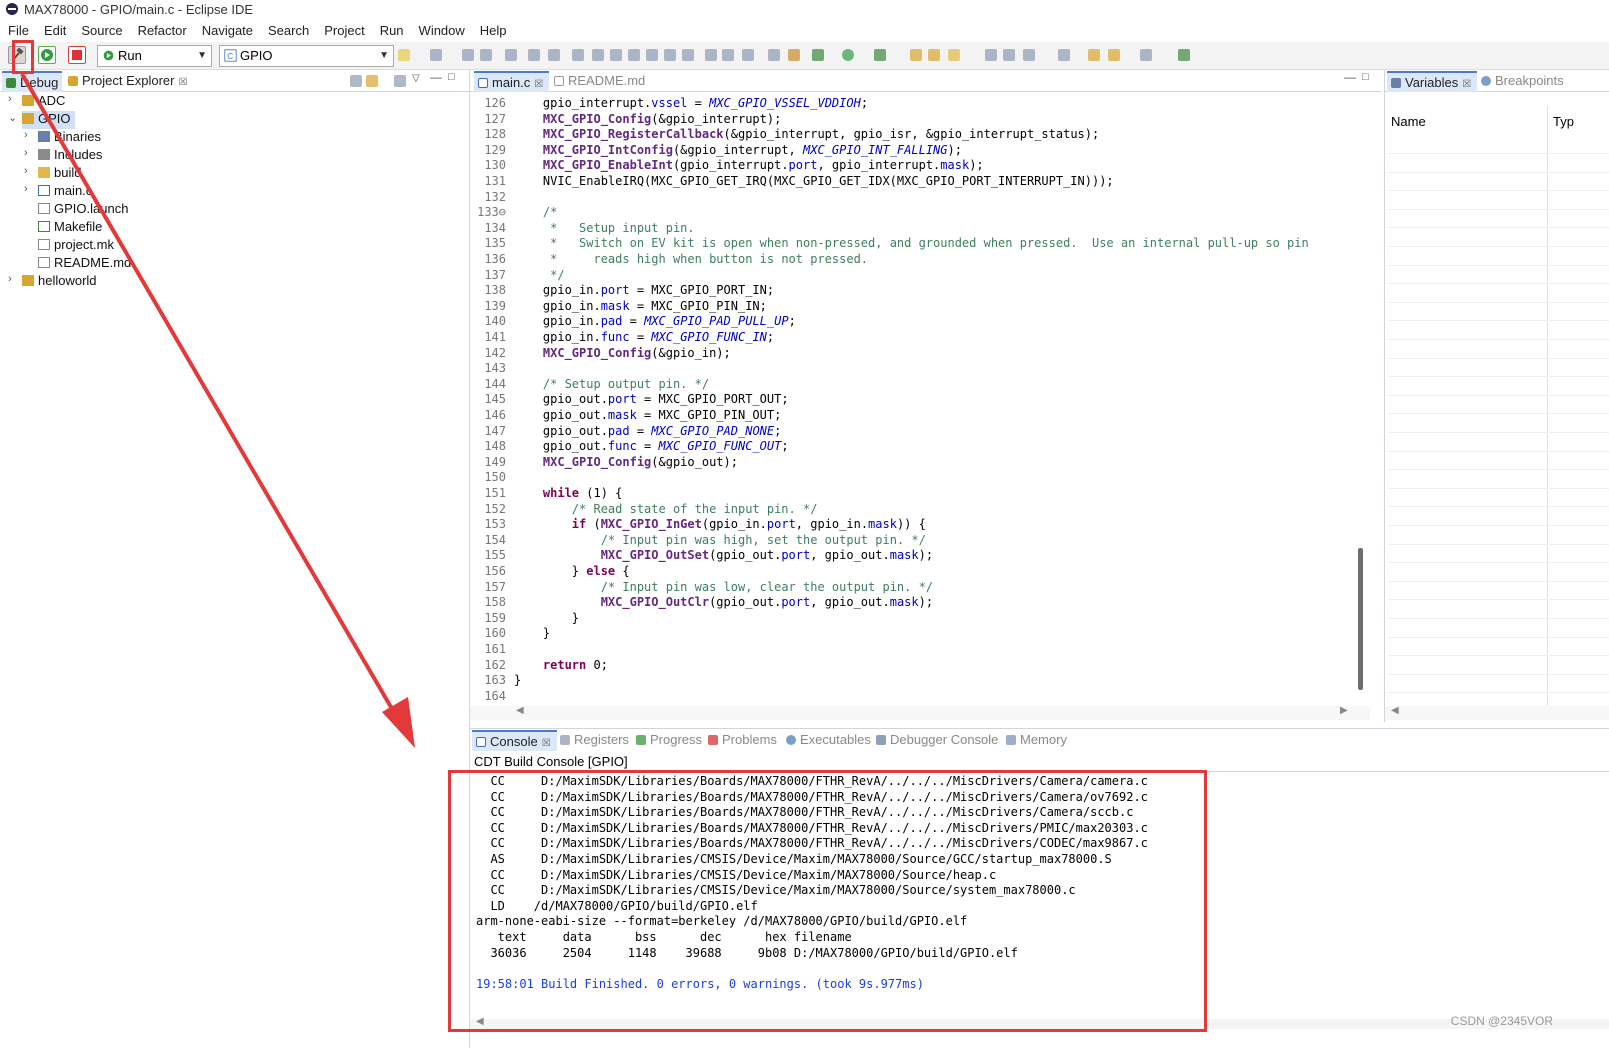  Describe the element at coordinates (1501, 1021) in the screenshot. I see `watermark: CSDN @2345VOR` at that location.